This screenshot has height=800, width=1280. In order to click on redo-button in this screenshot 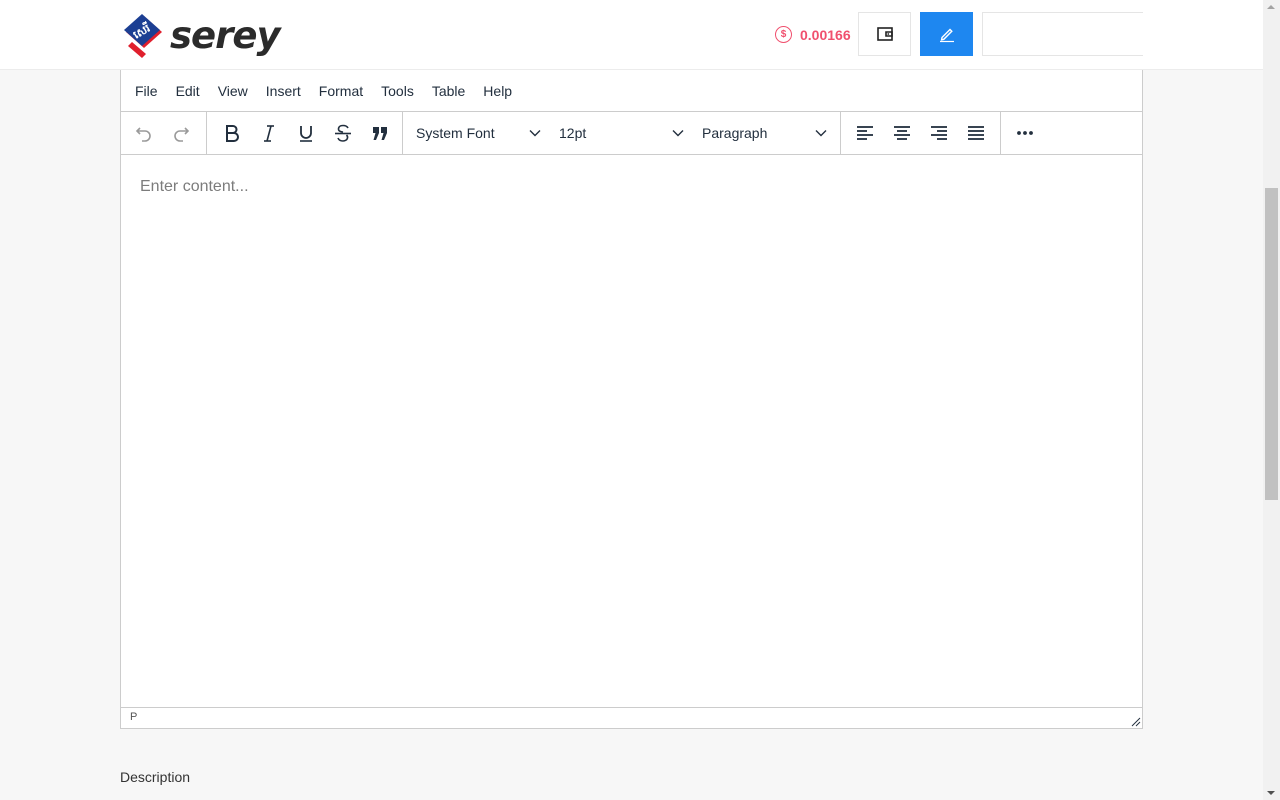, I will do `click(181, 133)`.